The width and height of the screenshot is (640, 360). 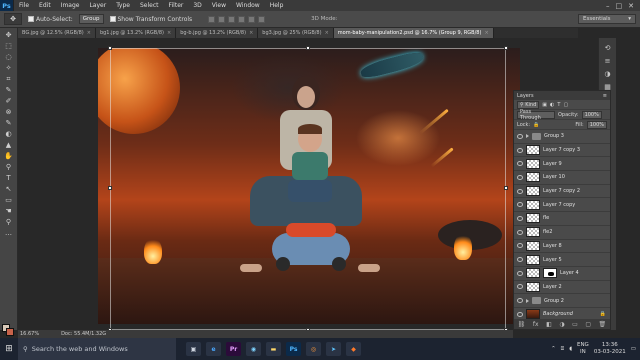 I want to click on volume-icon: ◖, so click(x=570, y=349).